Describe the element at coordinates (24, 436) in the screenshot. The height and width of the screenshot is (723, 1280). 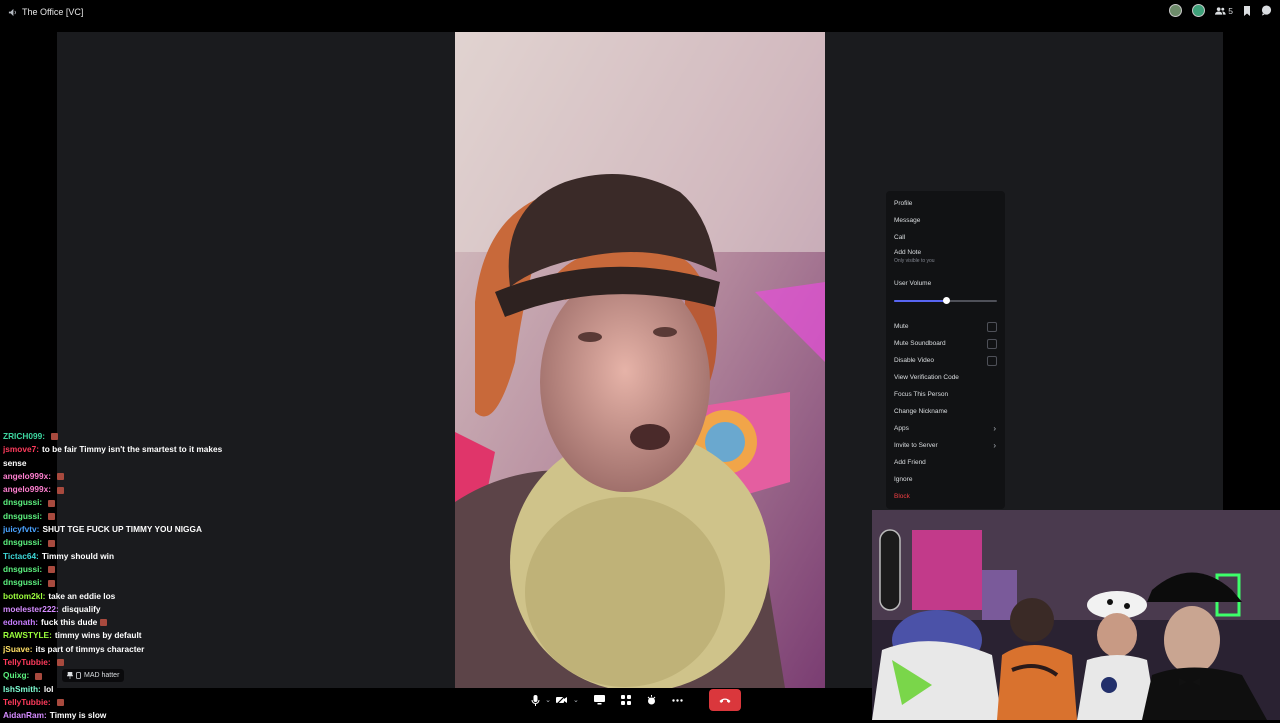
I see `chat-username: ZRICH099:` at that location.